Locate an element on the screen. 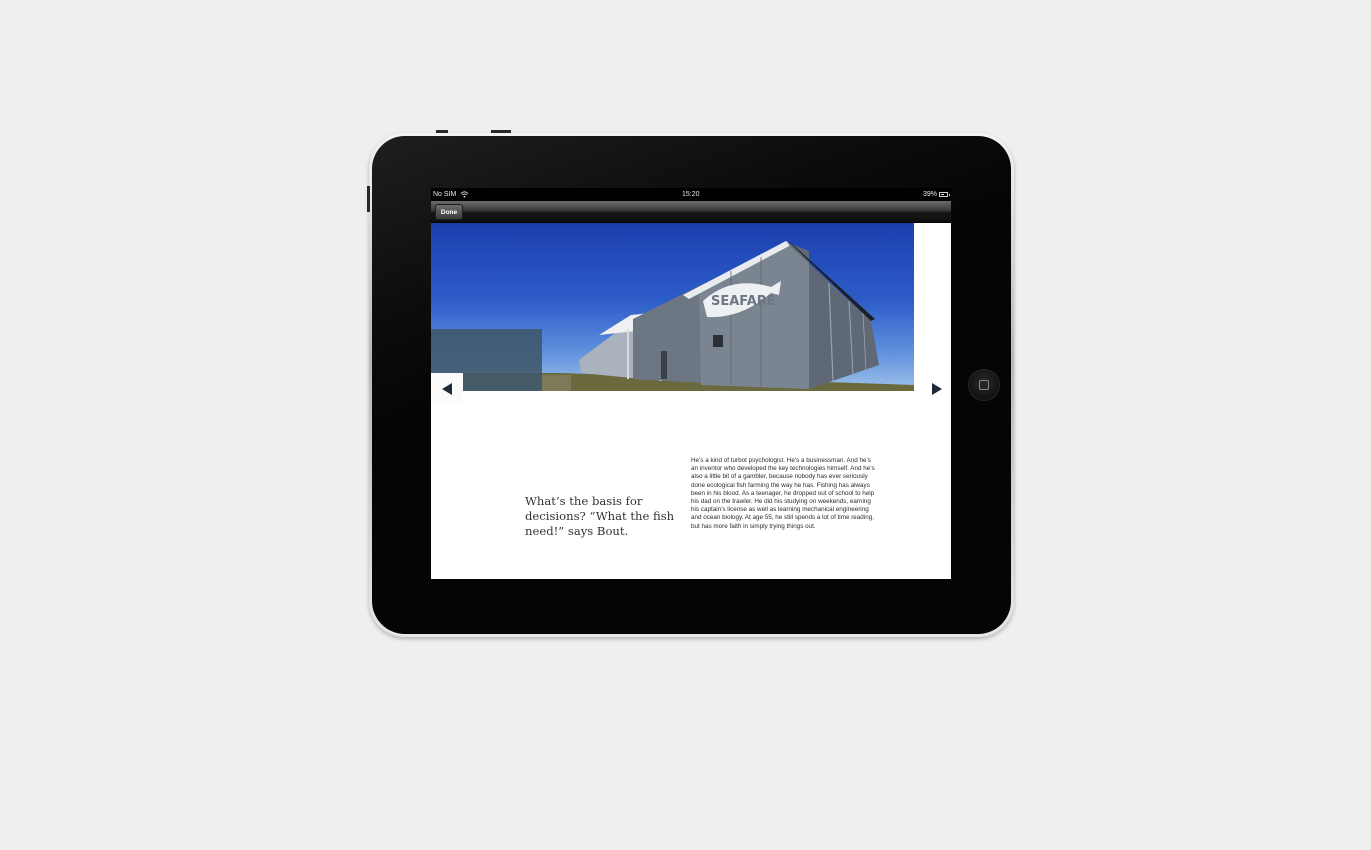 Image resolution: width=1371 pixels, height=850 pixels. next-page-button is located at coordinates (937, 388).